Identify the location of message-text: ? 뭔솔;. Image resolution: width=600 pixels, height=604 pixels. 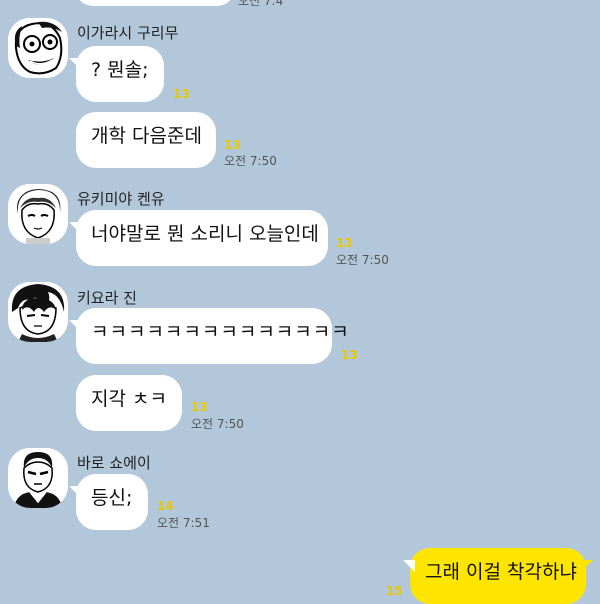
(120, 70).